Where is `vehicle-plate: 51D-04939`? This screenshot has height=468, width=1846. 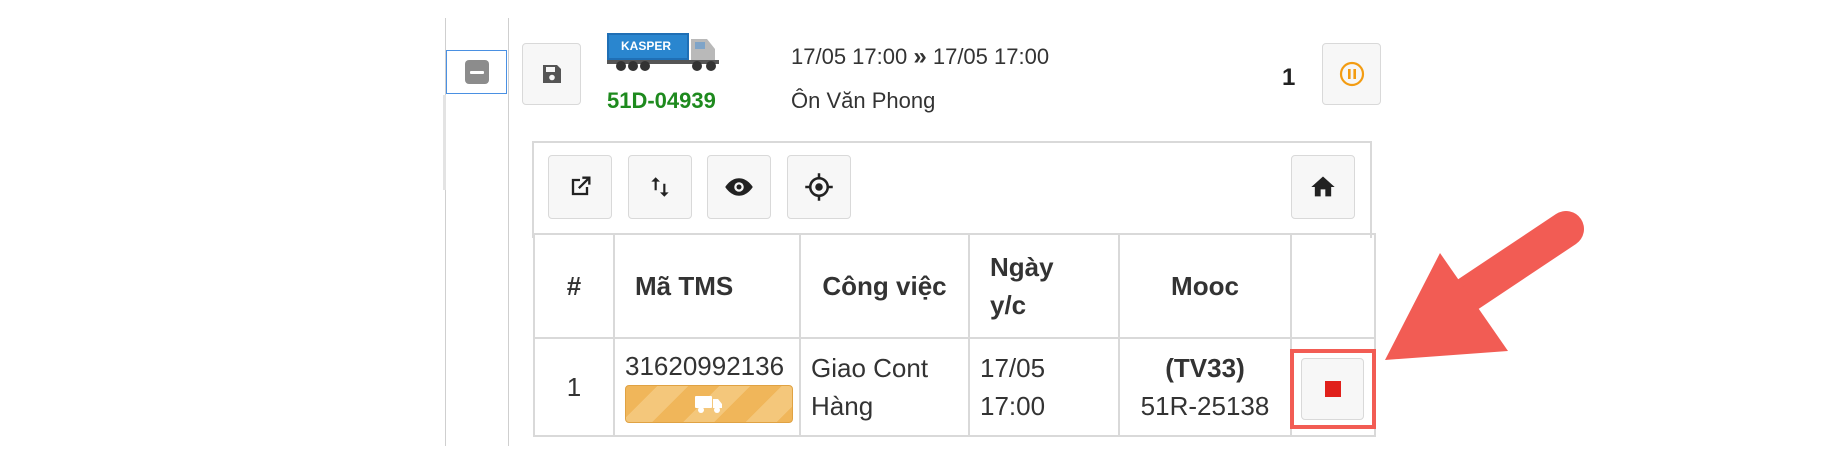
vehicle-plate: 51D-04939 is located at coordinates (661, 101).